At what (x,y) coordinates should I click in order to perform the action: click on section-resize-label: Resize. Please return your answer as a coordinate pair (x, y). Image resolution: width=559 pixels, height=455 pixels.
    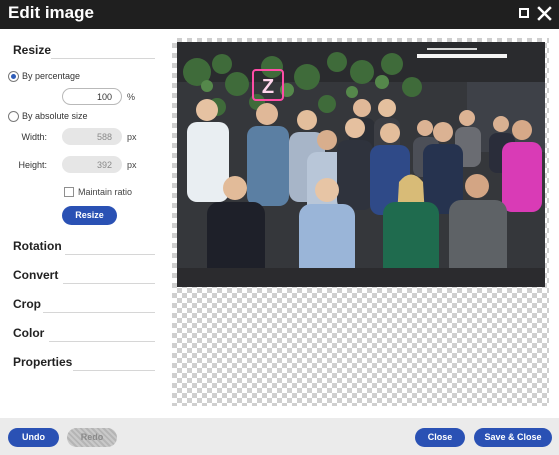
    Looking at the image, I should click on (32, 50).